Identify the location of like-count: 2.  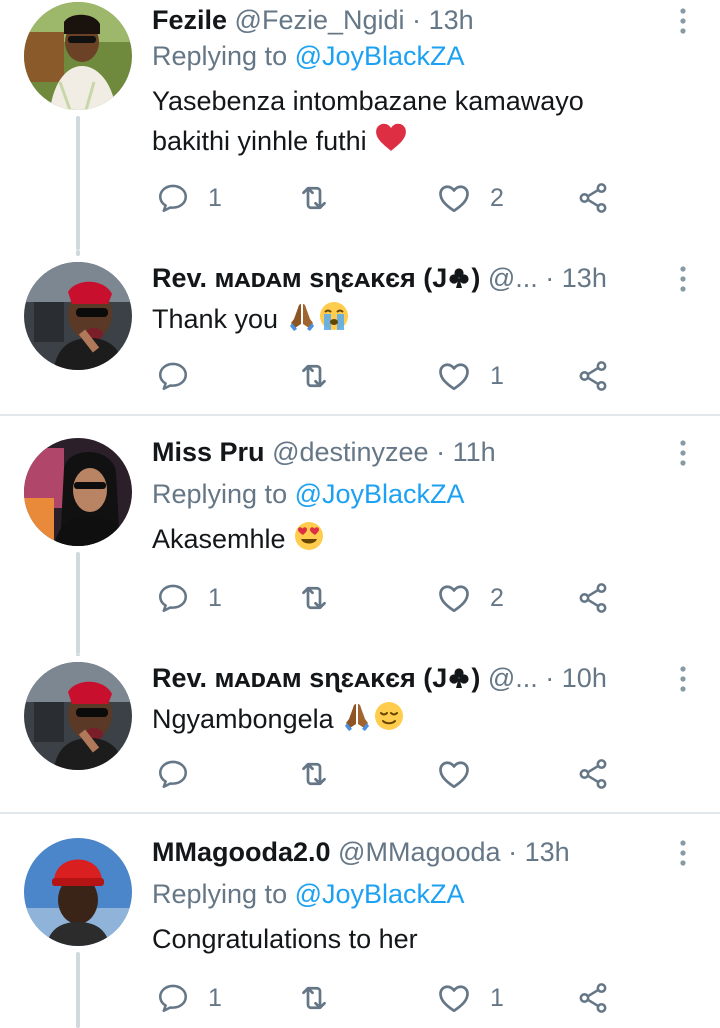
(497, 197).